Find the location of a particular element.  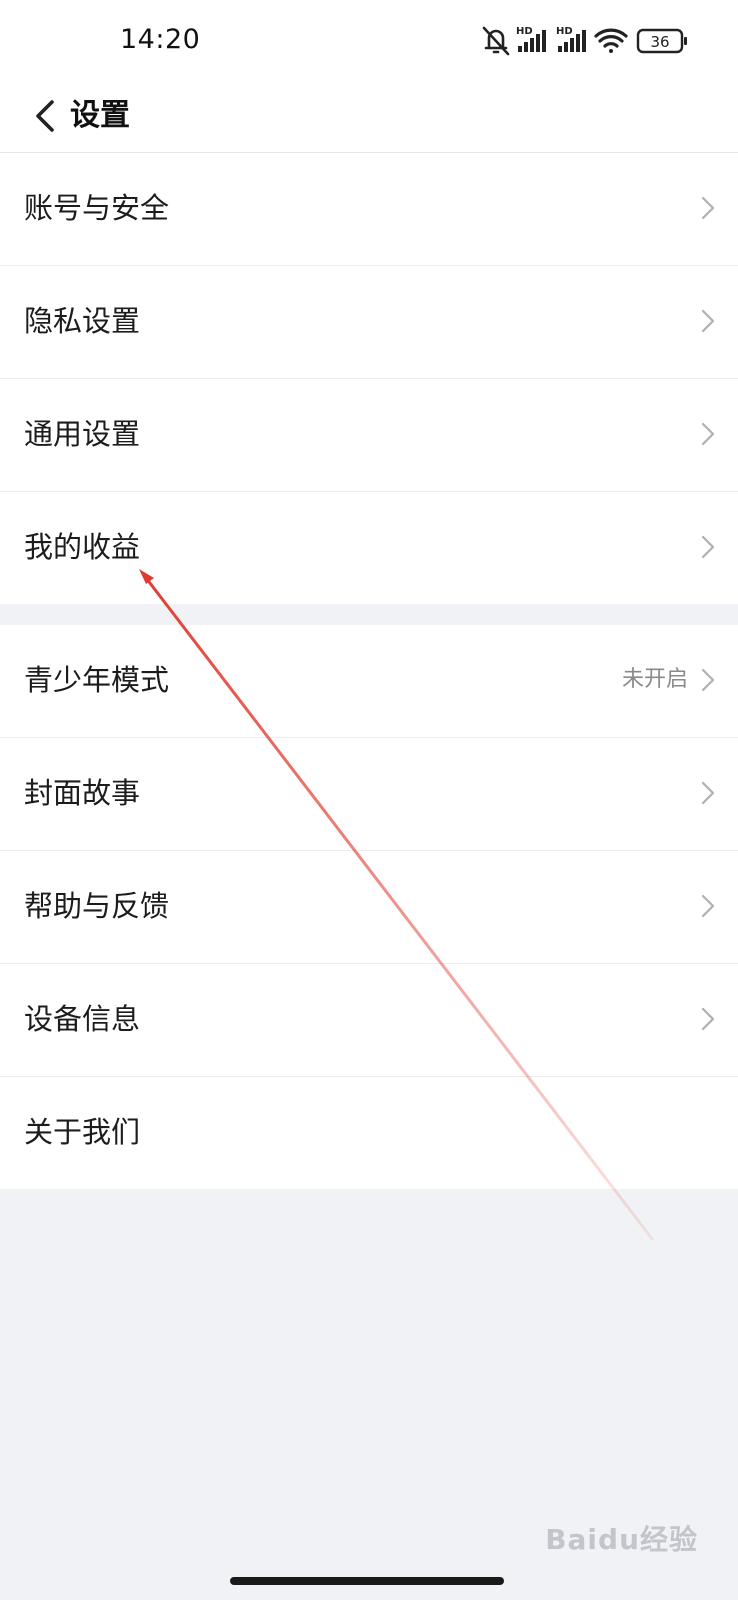

battery-level: 36 is located at coordinates (659, 42).